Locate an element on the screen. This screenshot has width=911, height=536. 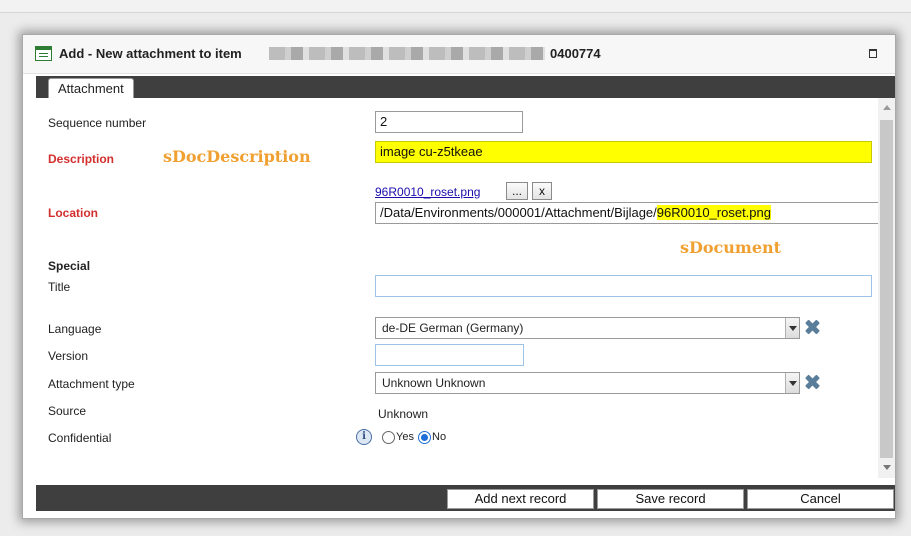
attachment-type-value: Unknown Unknown is located at coordinates (434, 383).